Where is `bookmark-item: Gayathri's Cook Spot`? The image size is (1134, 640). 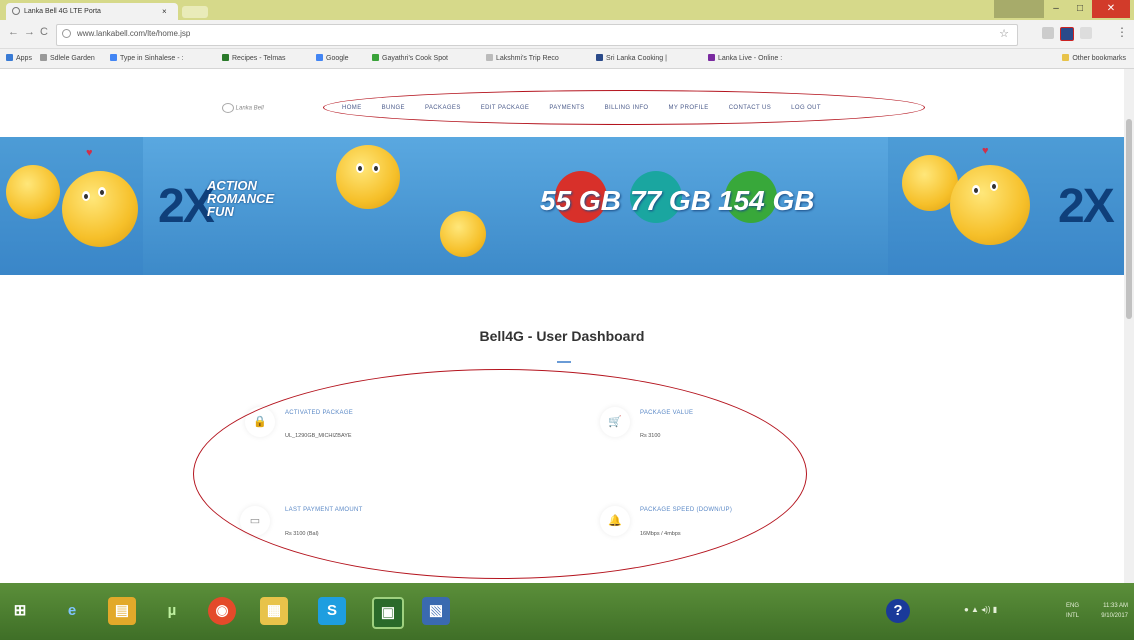 bookmark-item: Gayathri's Cook Spot is located at coordinates (410, 58).